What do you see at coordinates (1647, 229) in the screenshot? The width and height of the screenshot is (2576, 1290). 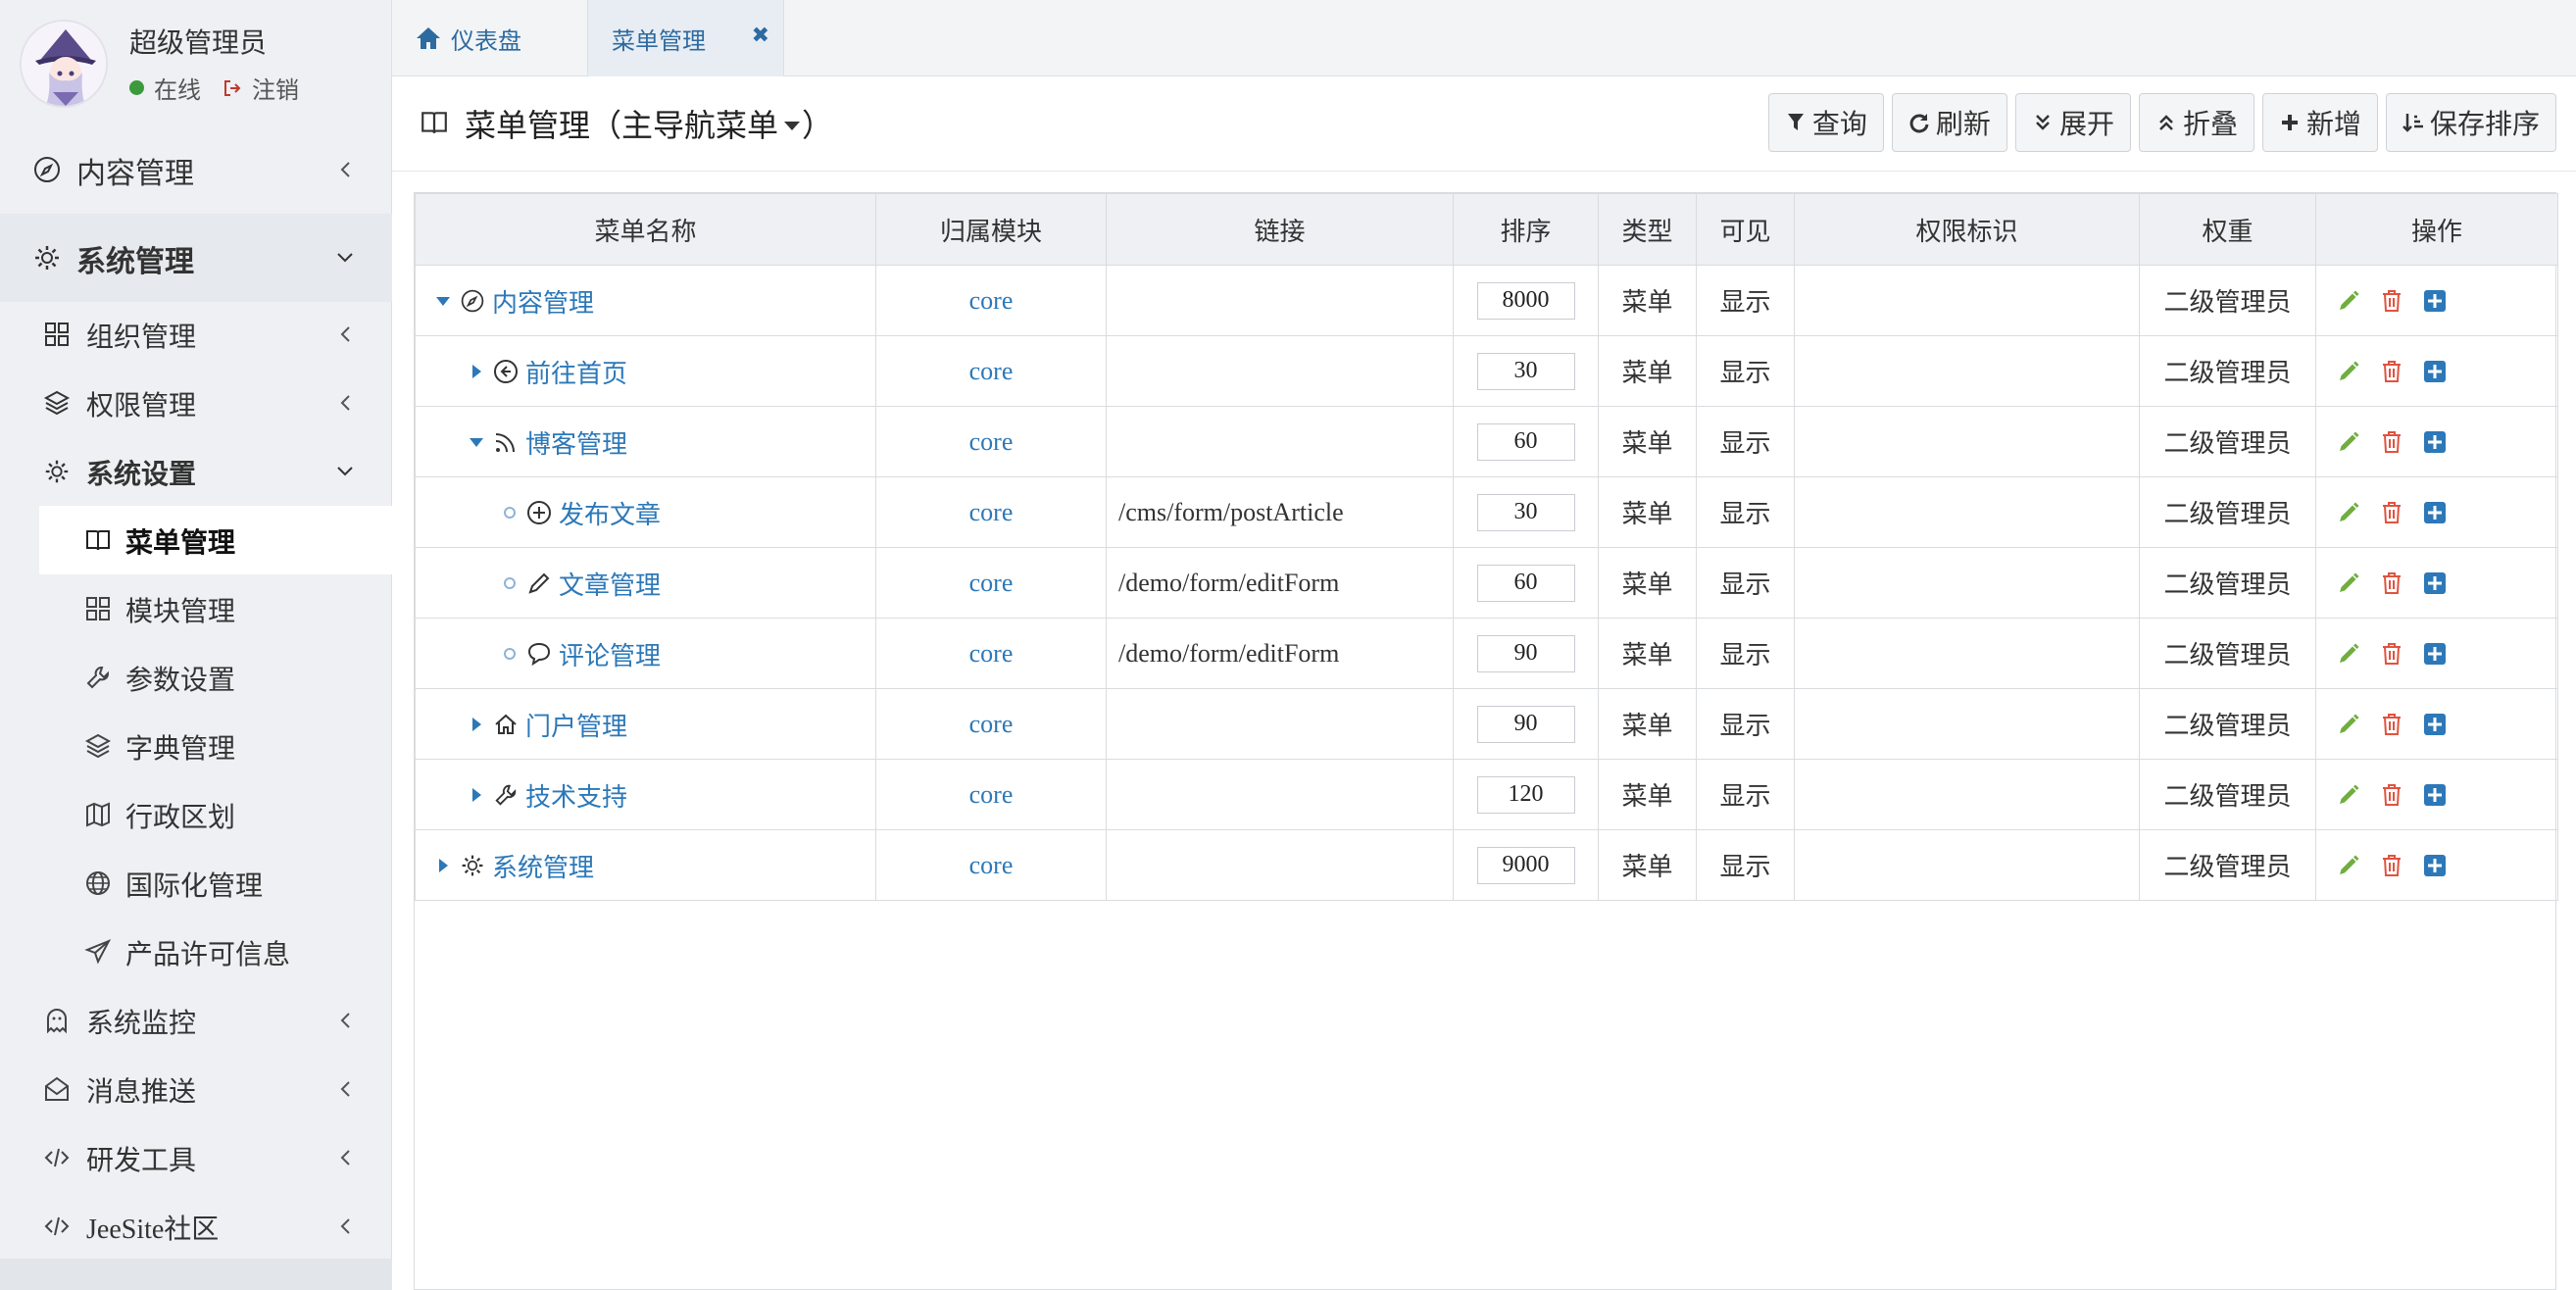 I see `column-header: 类型` at bounding box center [1647, 229].